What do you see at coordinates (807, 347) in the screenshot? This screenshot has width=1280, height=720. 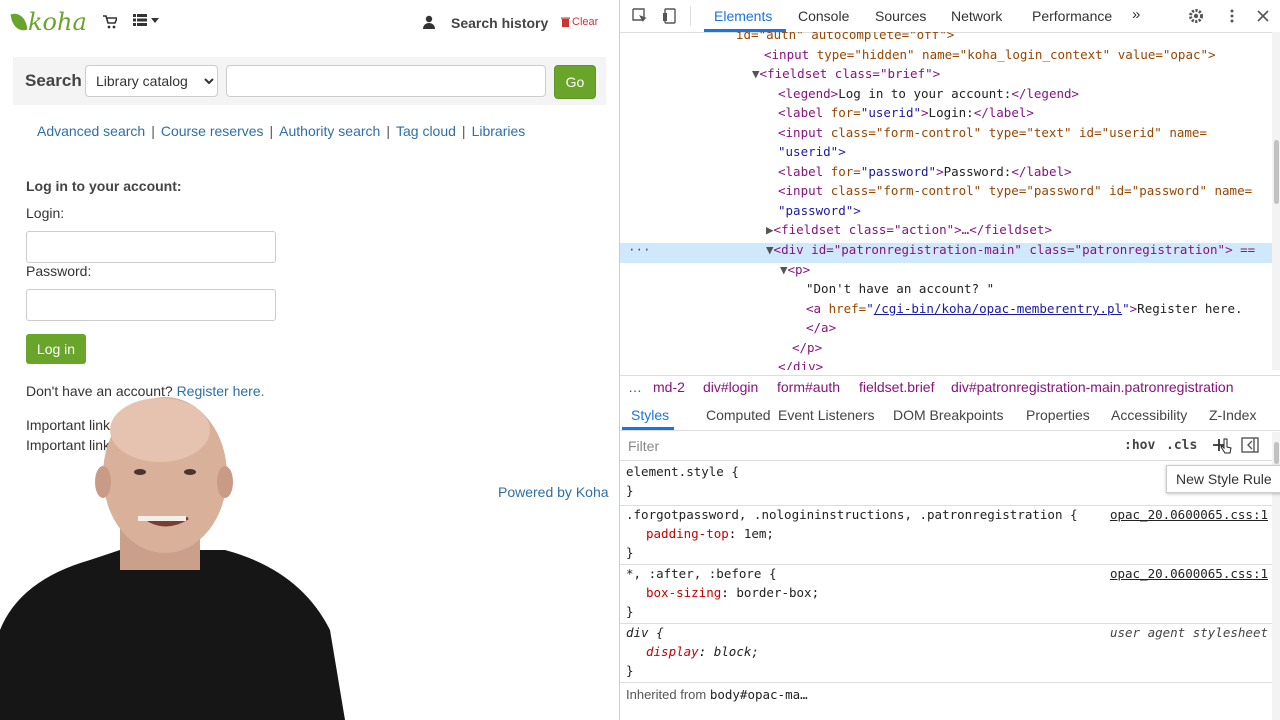 I see `dom-line: </p>` at bounding box center [807, 347].